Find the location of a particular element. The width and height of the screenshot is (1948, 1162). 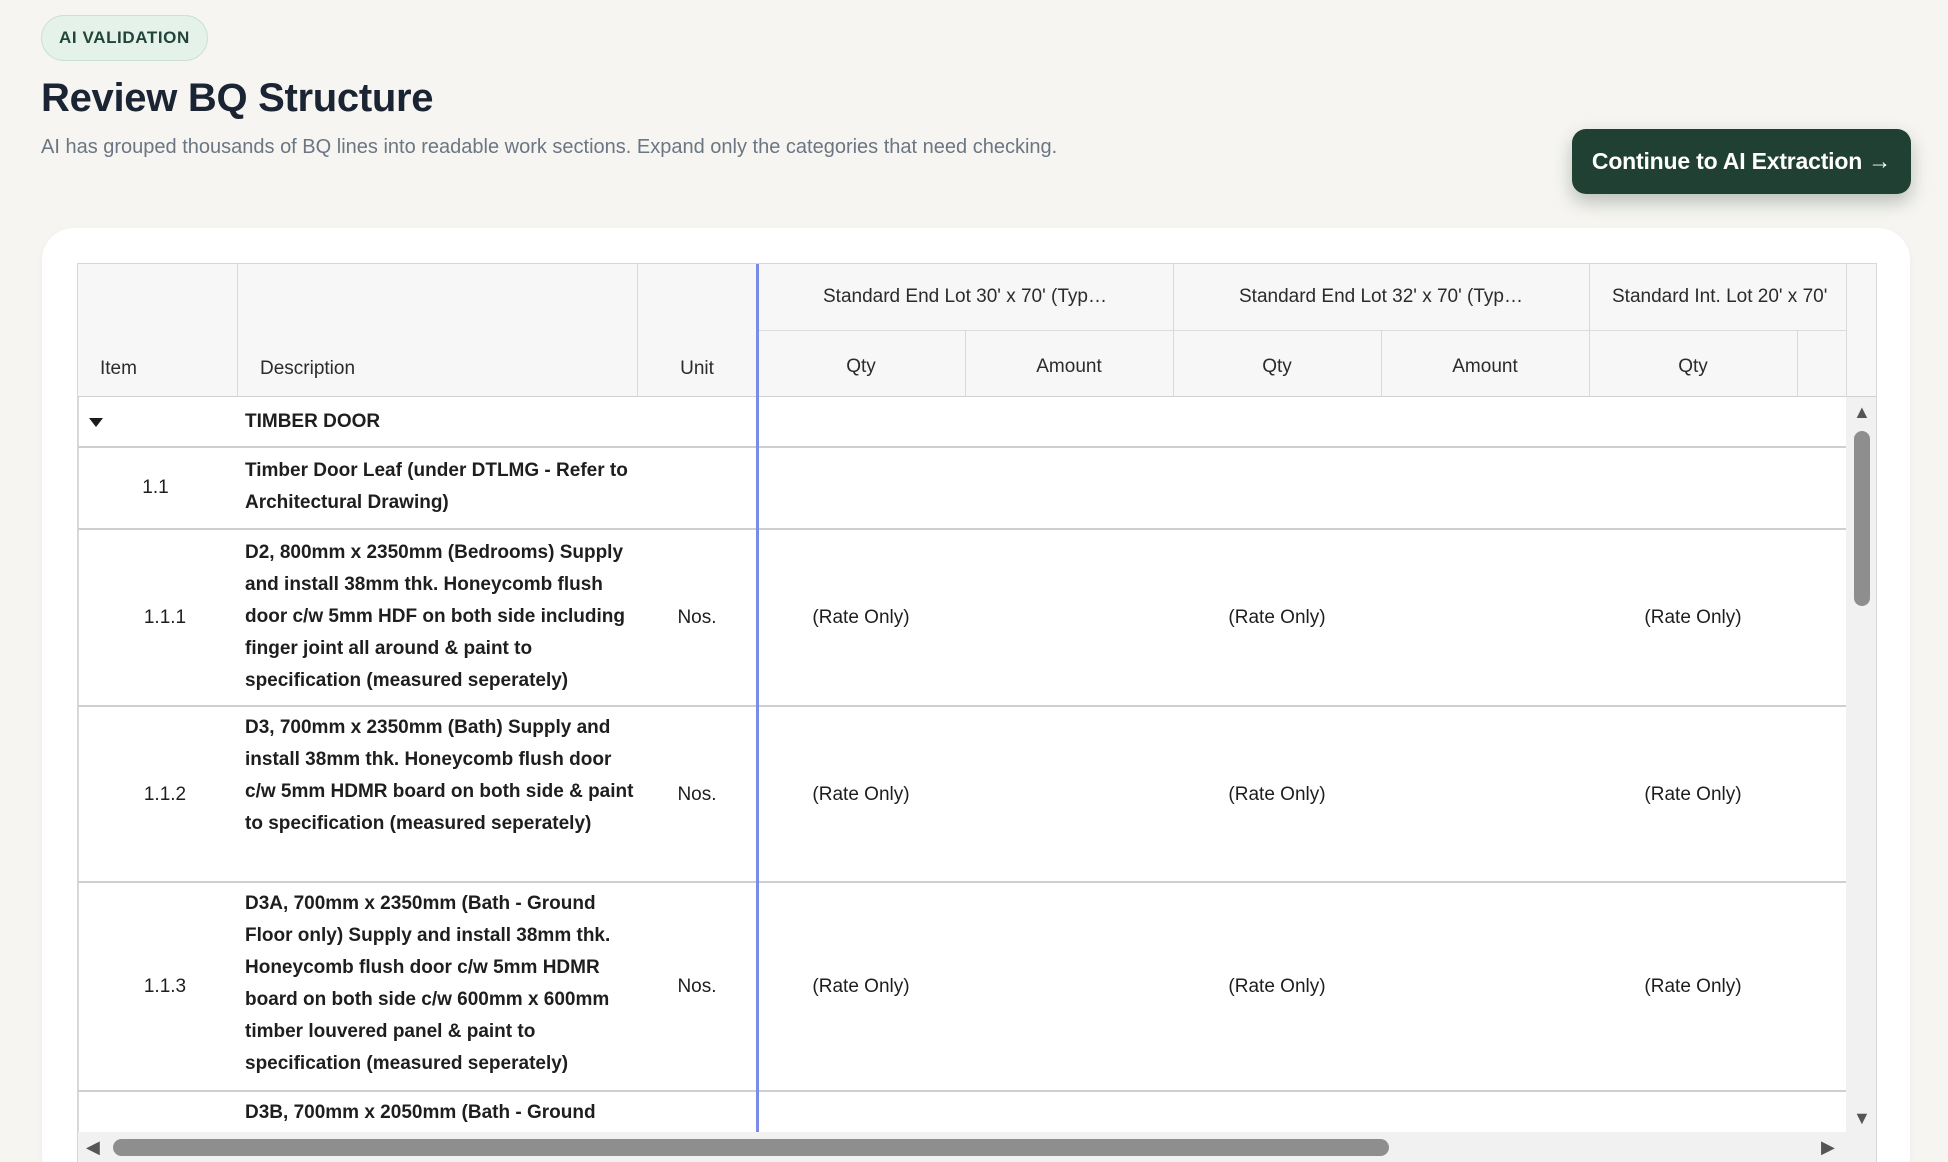

frozen-column-divider is located at coordinates (757, 698).